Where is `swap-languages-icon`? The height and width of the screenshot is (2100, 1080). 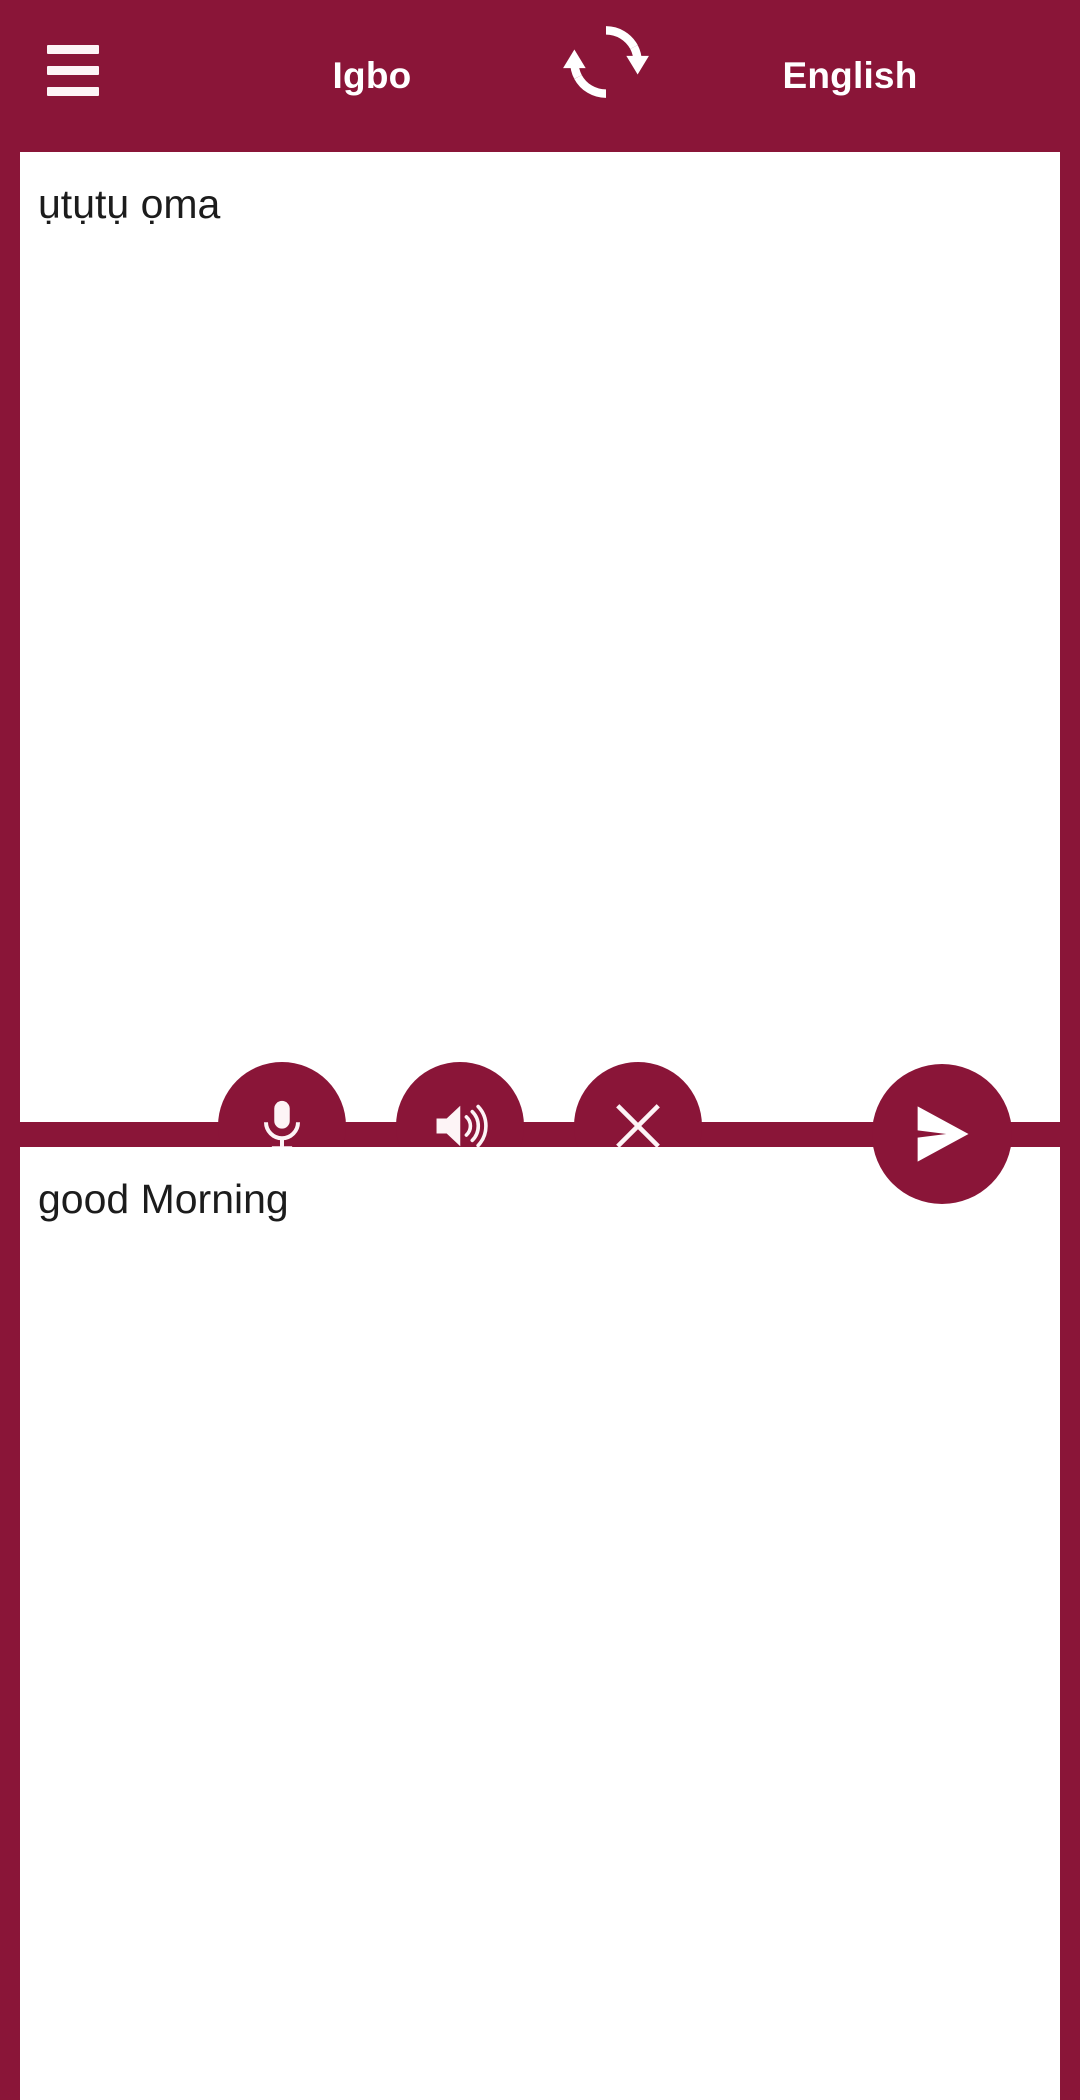 swap-languages-icon is located at coordinates (606, 62).